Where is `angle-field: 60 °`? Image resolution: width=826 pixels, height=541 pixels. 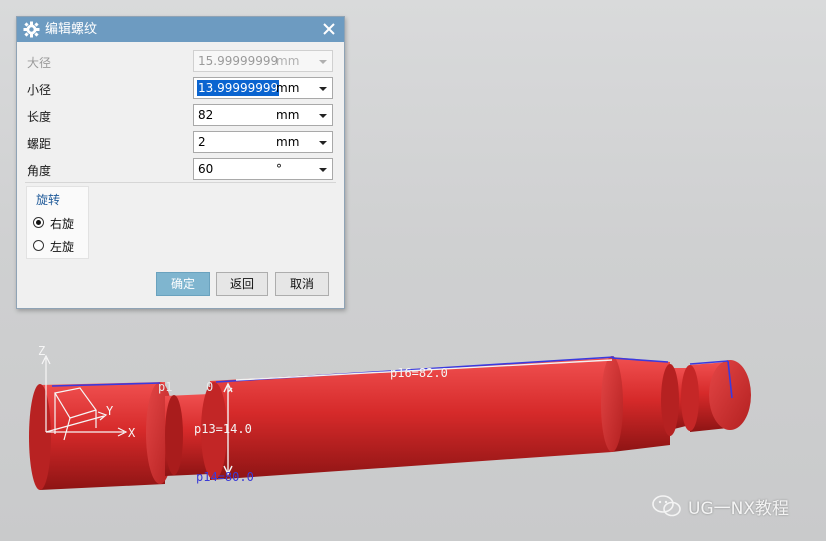 angle-field: 60 ° is located at coordinates (263, 169).